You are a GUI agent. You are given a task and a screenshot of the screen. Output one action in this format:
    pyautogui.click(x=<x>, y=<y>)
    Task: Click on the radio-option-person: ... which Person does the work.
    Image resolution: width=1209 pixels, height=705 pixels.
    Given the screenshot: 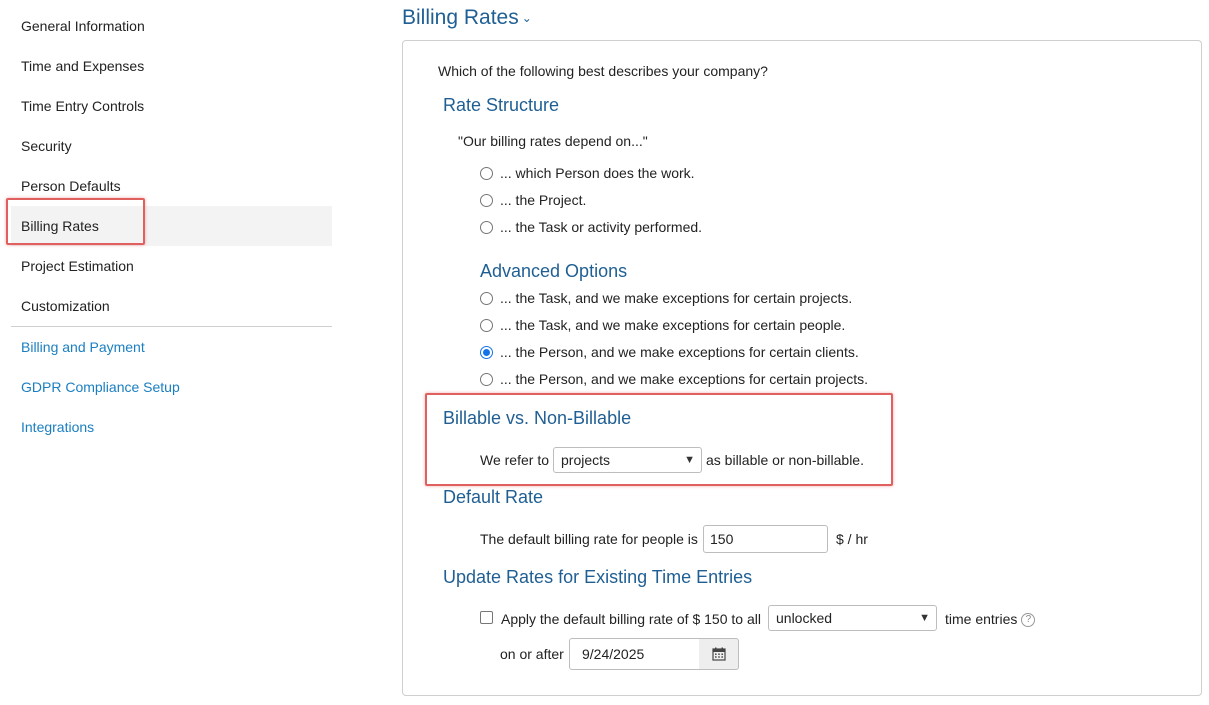 What is the action you would take?
    pyautogui.click(x=587, y=173)
    